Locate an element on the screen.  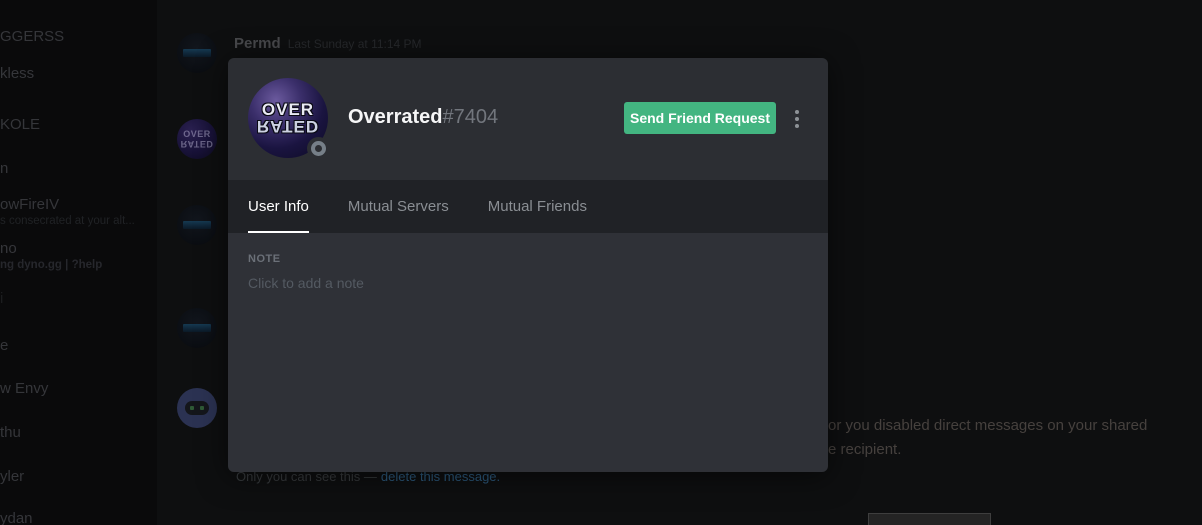
delivery-error-text: e recipient. is located at coordinates (865, 449).